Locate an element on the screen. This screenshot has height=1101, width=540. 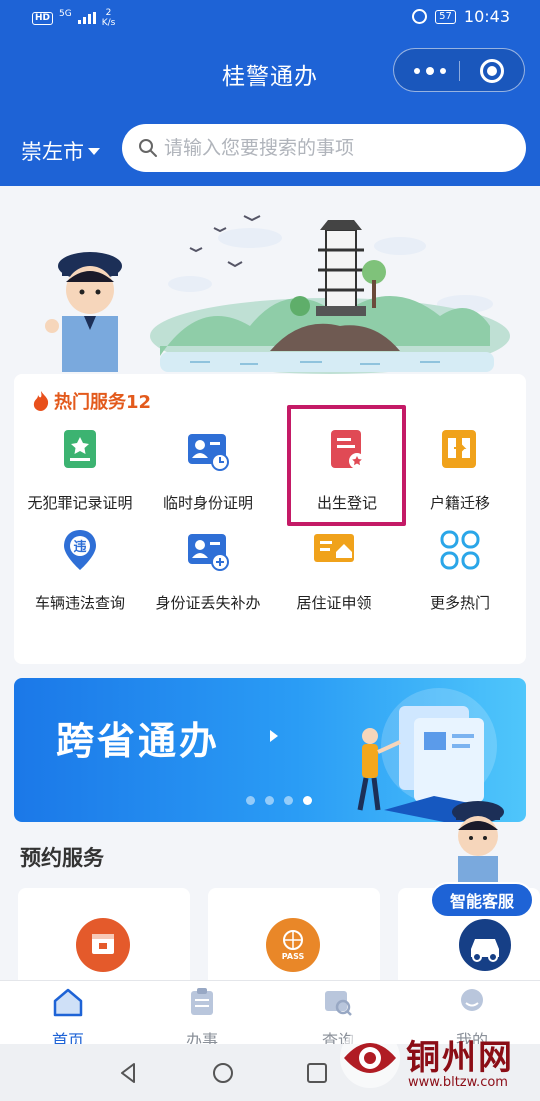
battery-icon: 57 is located at coordinates (445, 16).